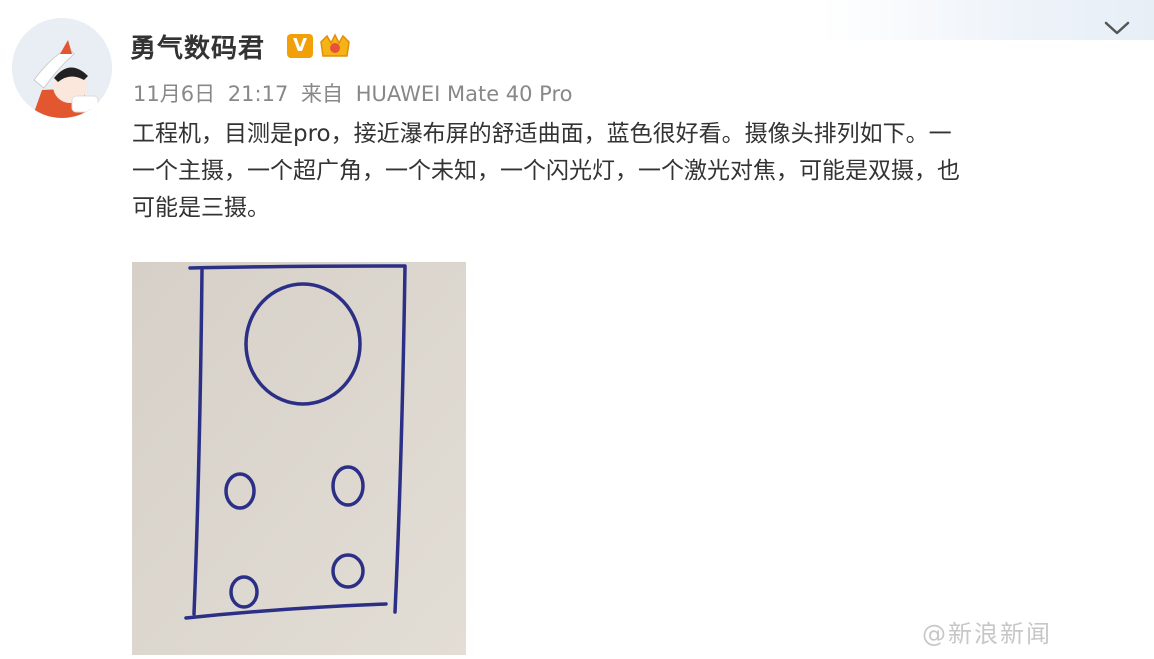  What do you see at coordinates (1117, 28) in the screenshot?
I see `chevron-down-icon` at bounding box center [1117, 28].